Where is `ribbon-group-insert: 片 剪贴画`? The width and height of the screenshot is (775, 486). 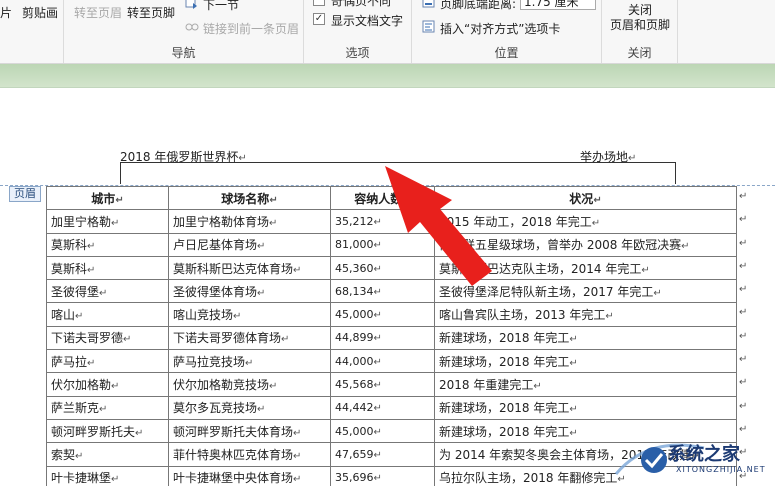
ribbon-group-insert: 片 剪贴画 is located at coordinates (32, 31).